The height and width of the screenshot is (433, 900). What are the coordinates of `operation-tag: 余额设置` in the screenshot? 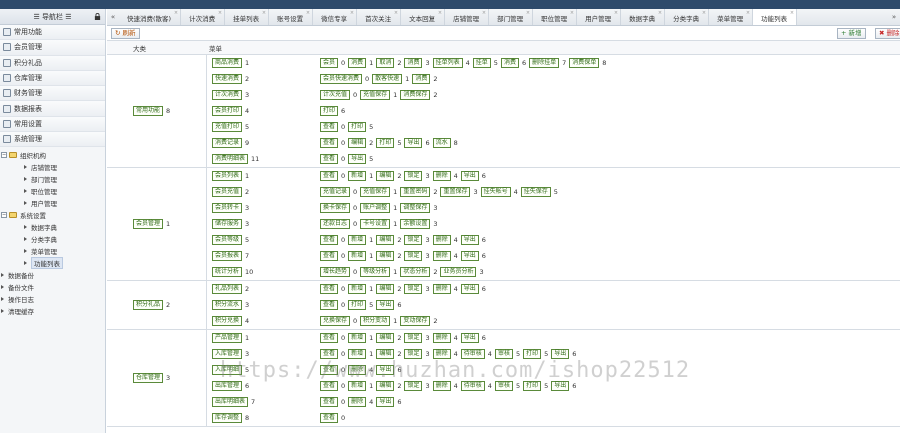 It's located at (415, 224).